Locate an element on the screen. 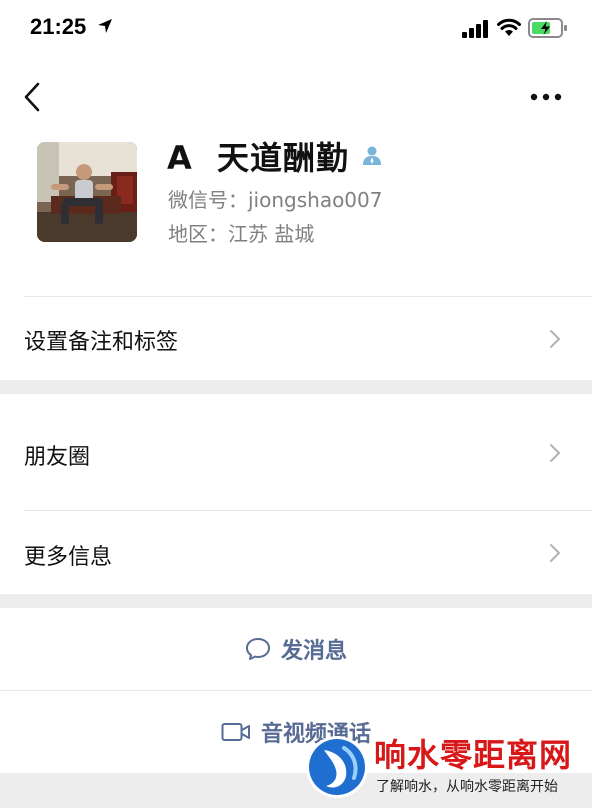 This screenshot has height=808, width=592. remarks-tags-row: 设置备注和标签 is located at coordinates (296, 339).